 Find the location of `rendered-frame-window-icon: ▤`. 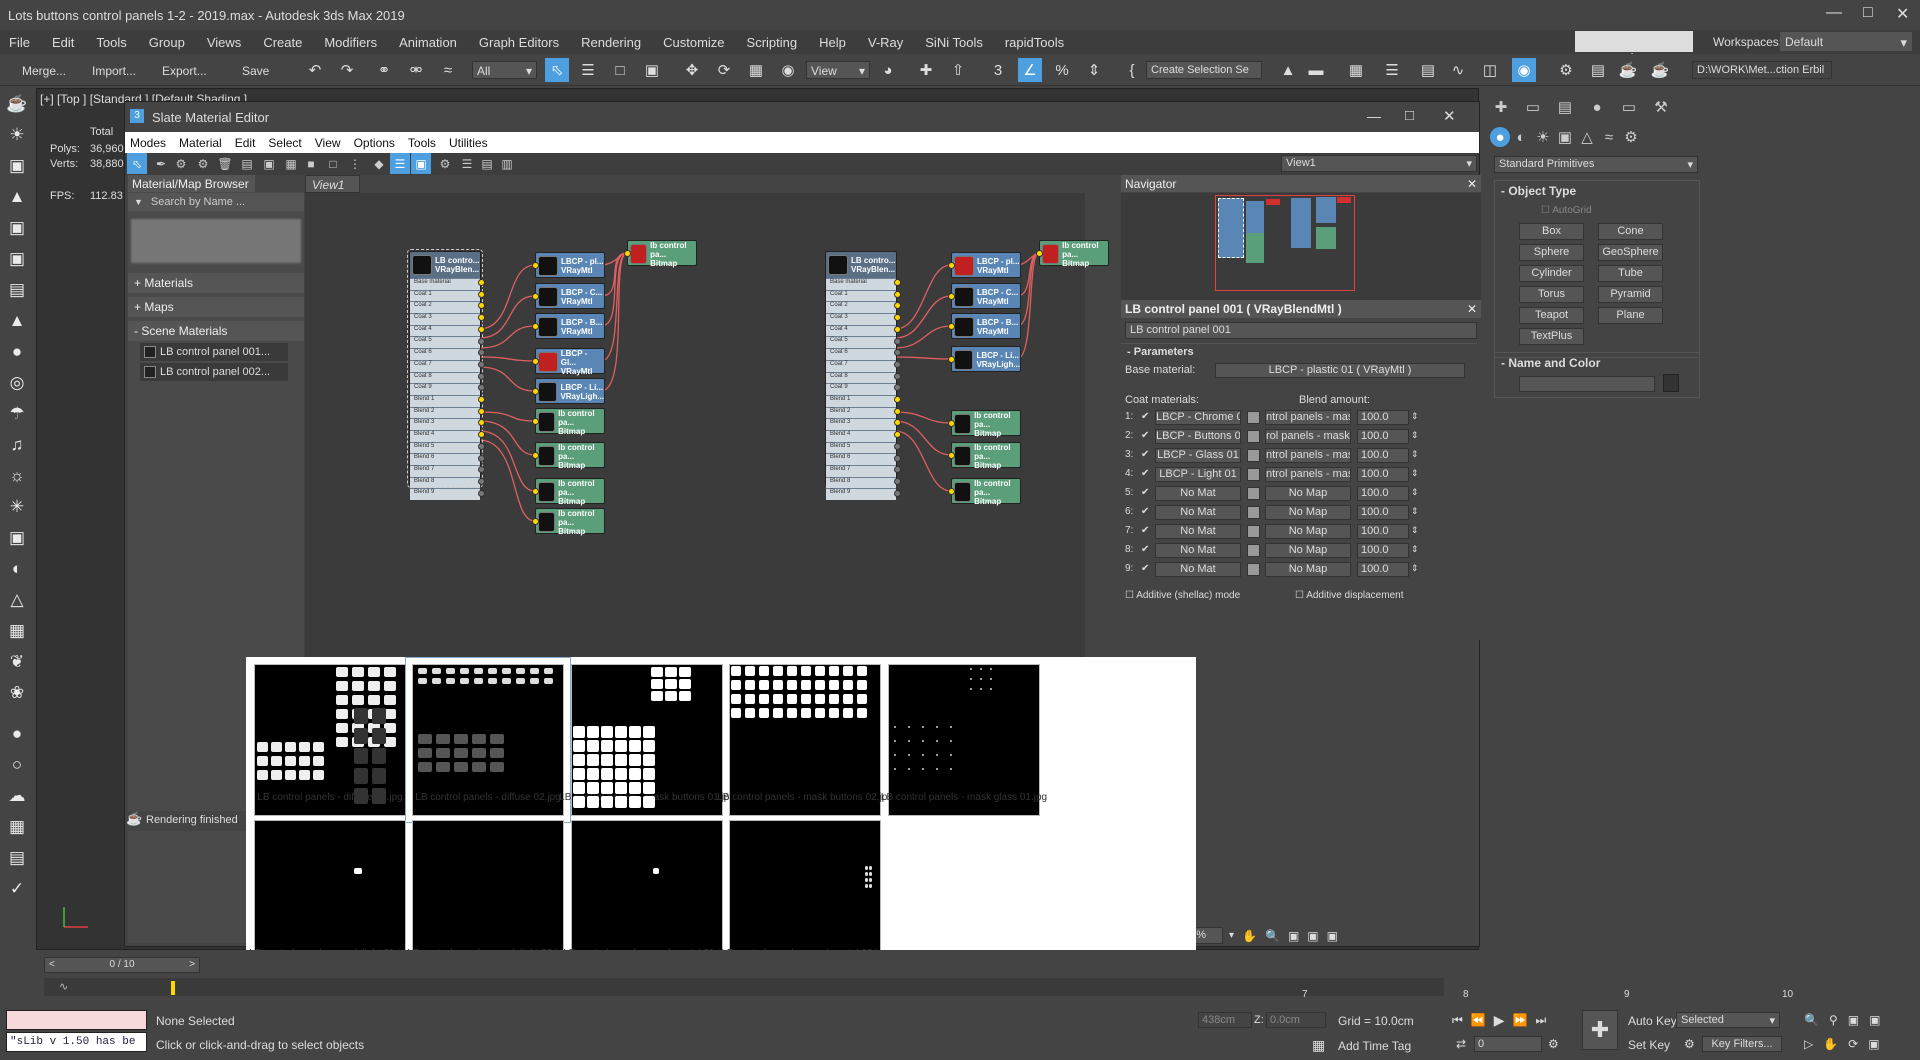

rendered-frame-window-icon: ▤ is located at coordinates (1598, 70).